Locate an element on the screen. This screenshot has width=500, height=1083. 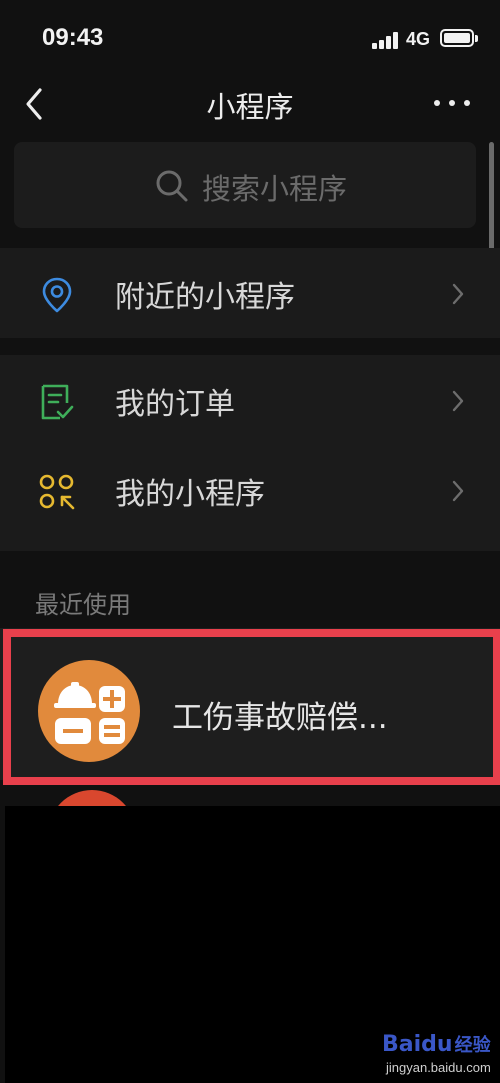
more-button is located at coordinates (452, 102).